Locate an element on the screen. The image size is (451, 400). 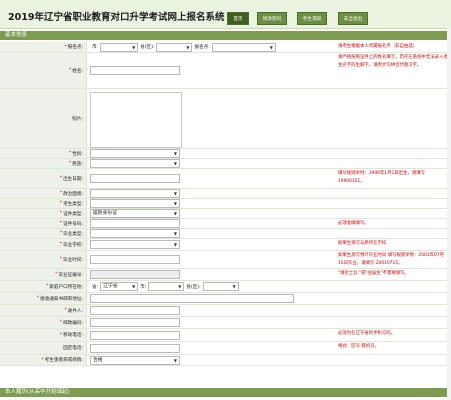
label-mobile: * 移动电话: is located at coordinates (43, 335).